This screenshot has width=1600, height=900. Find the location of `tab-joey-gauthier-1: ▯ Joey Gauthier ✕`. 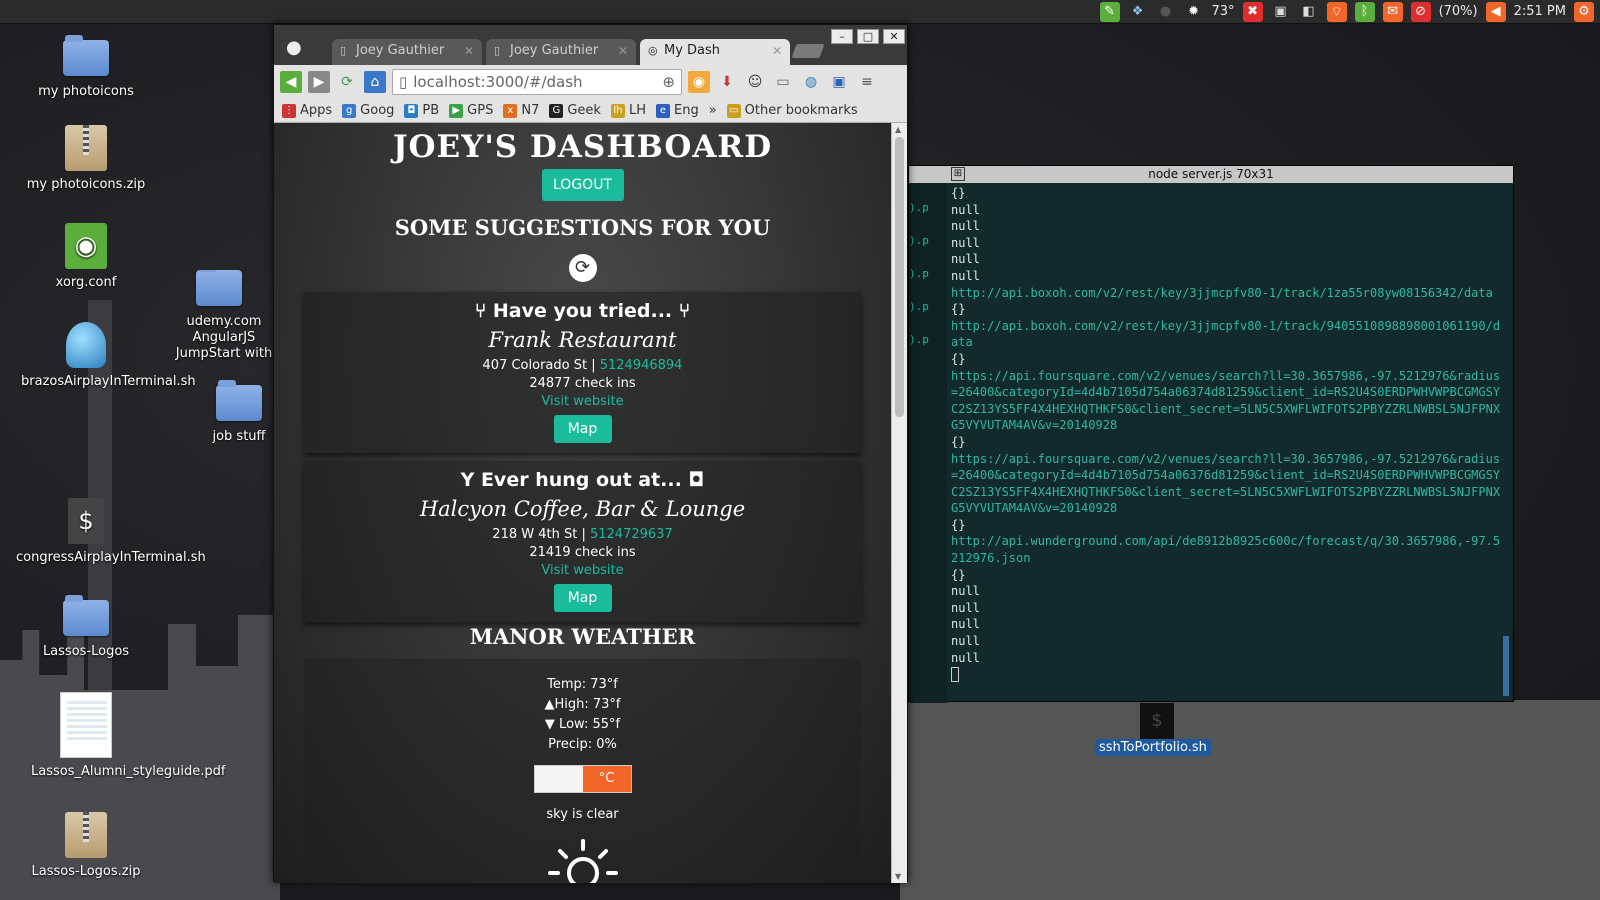

tab-joey-gauthier-1: ▯ Joey Gauthier ✕ is located at coordinates (407, 52).